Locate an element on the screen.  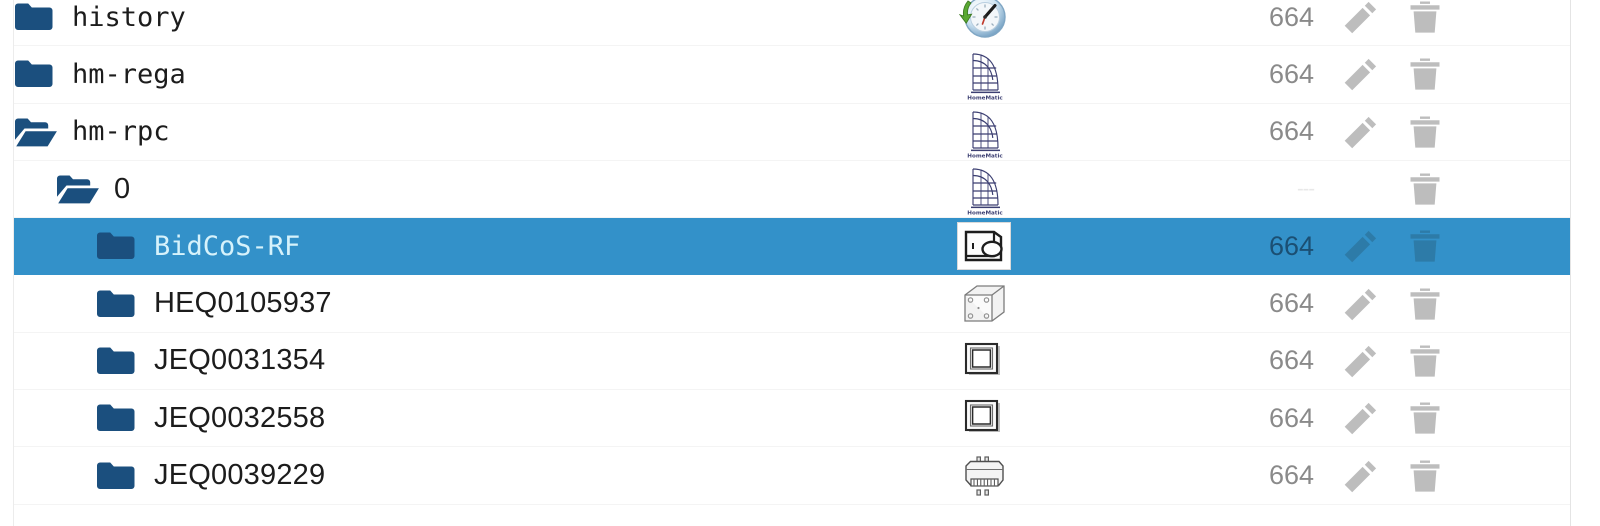
table-row: hm-rpc HomeMatic 664 is located at coordinates (792, 132).